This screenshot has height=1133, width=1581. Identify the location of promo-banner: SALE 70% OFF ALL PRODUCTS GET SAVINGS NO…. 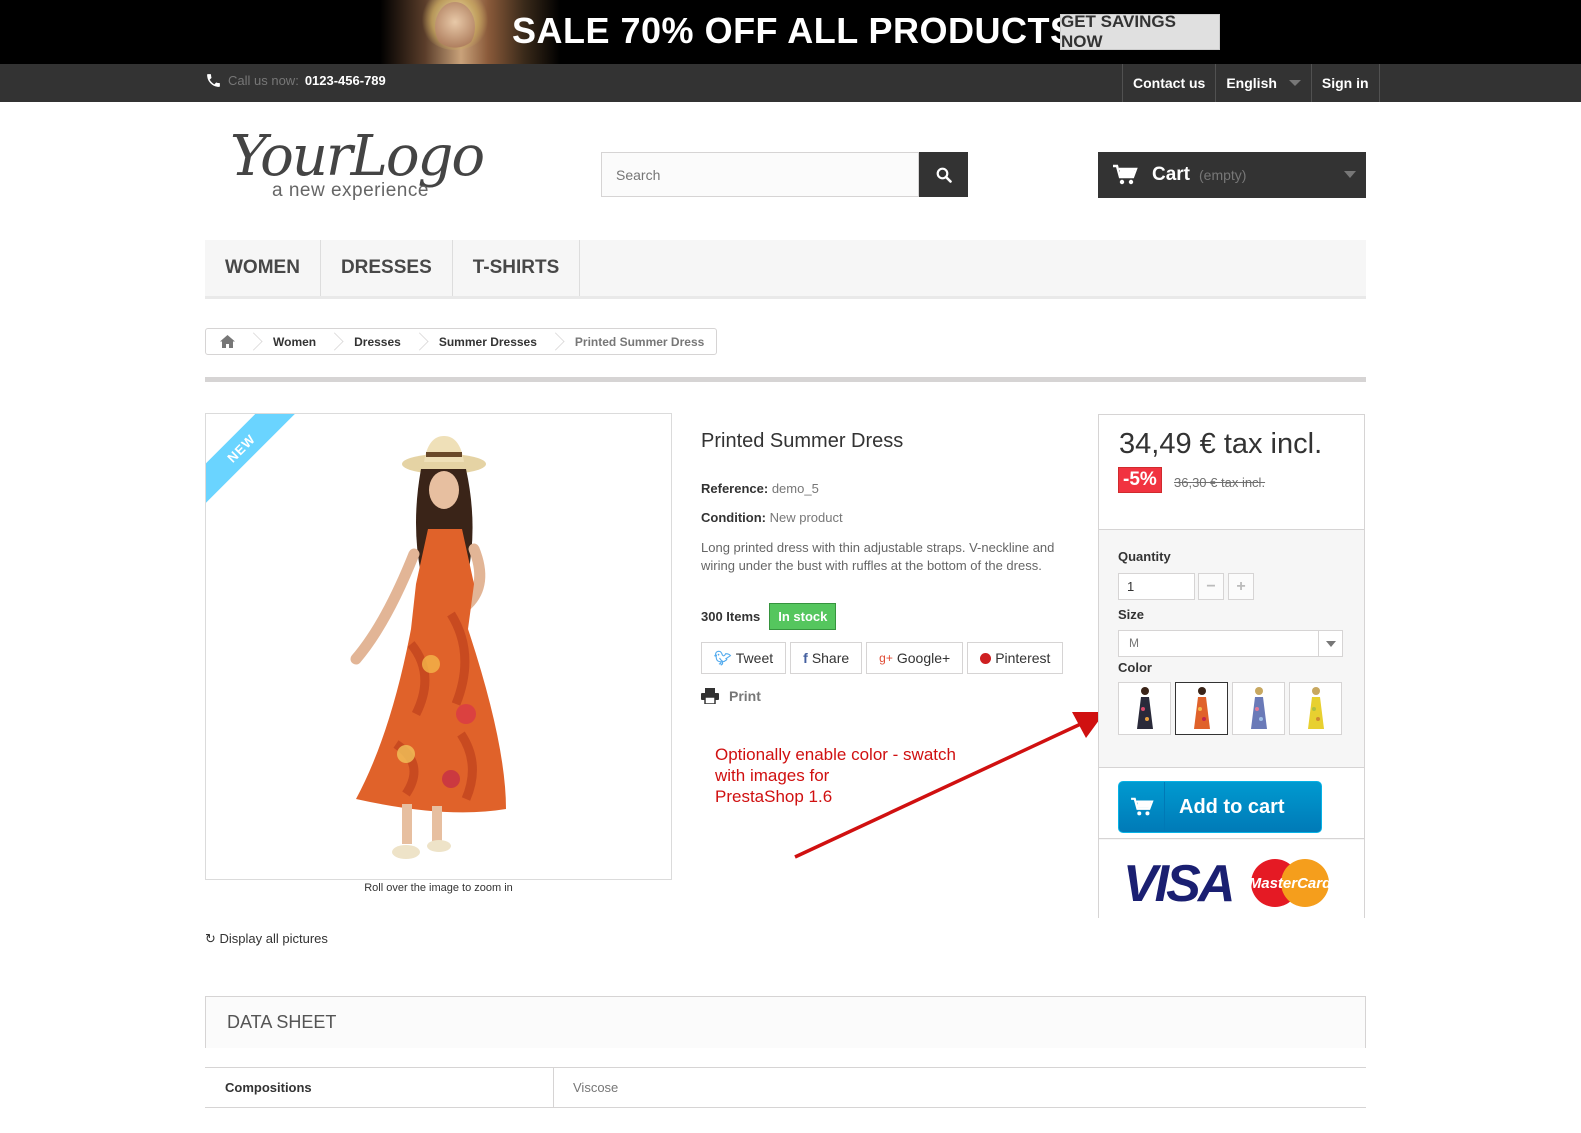
(790, 32).